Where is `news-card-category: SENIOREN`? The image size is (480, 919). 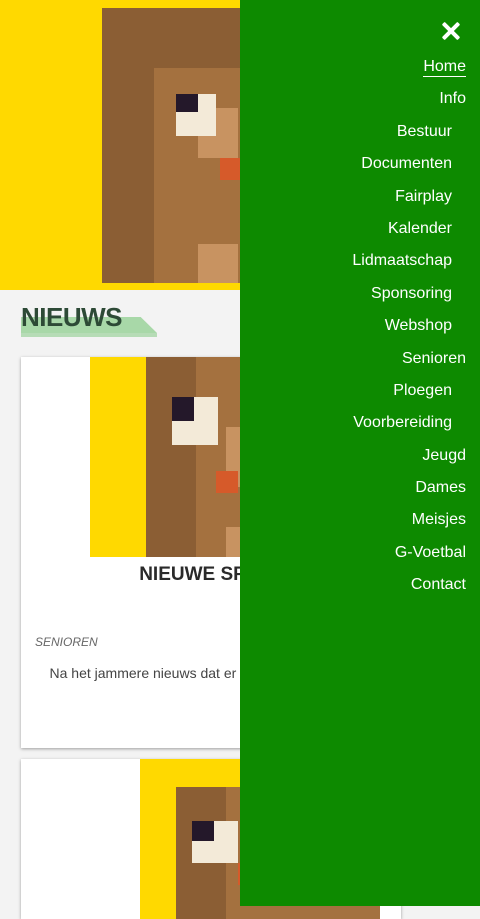 news-card-category: SENIOREN is located at coordinates (66, 642).